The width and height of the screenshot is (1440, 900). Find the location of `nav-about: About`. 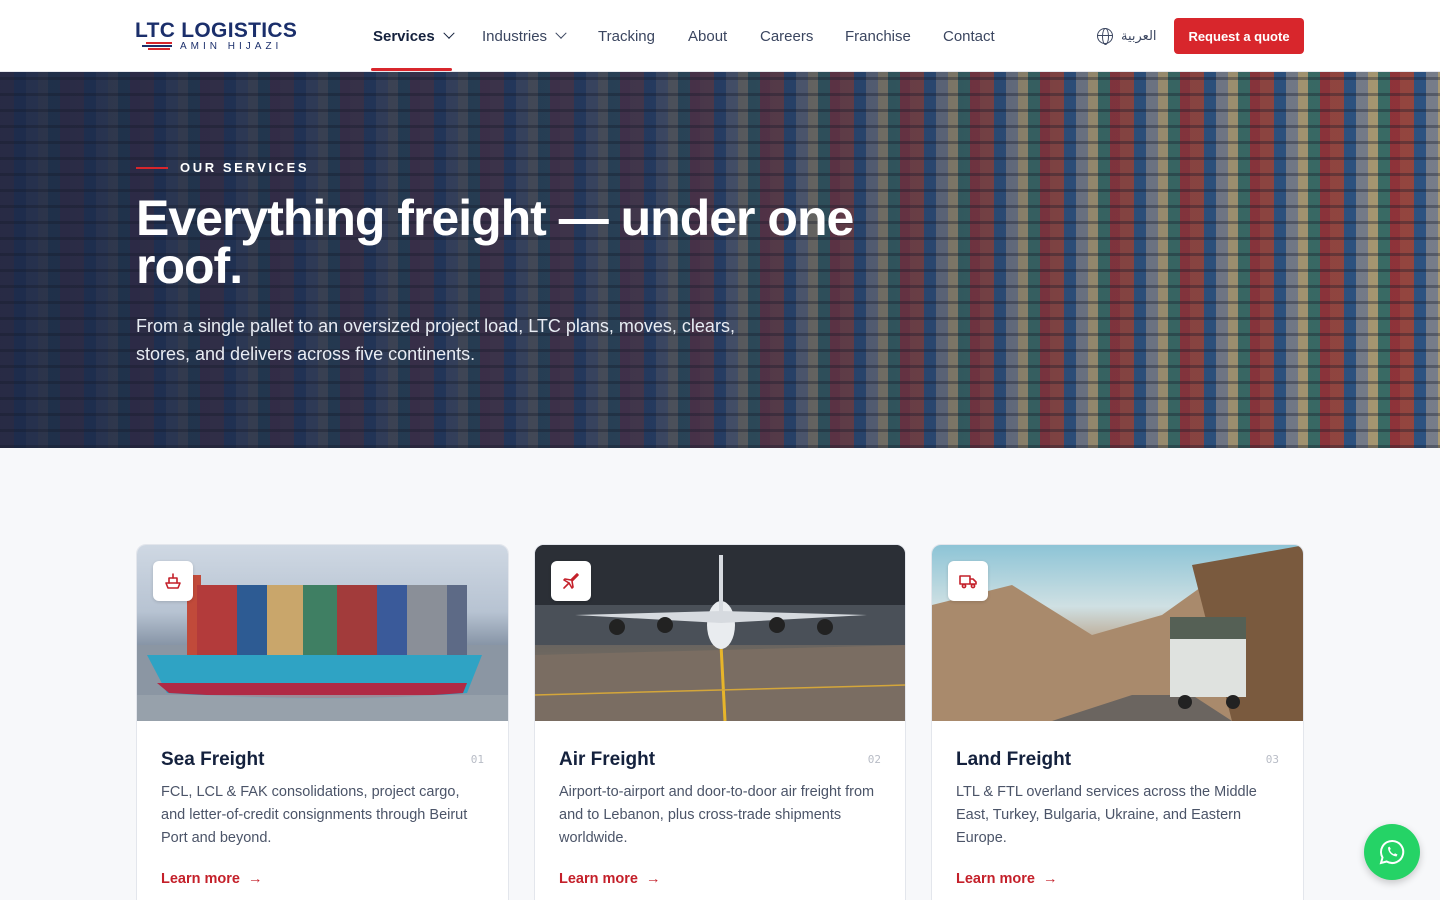

nav-about: About is located at coordinates (707, 36).